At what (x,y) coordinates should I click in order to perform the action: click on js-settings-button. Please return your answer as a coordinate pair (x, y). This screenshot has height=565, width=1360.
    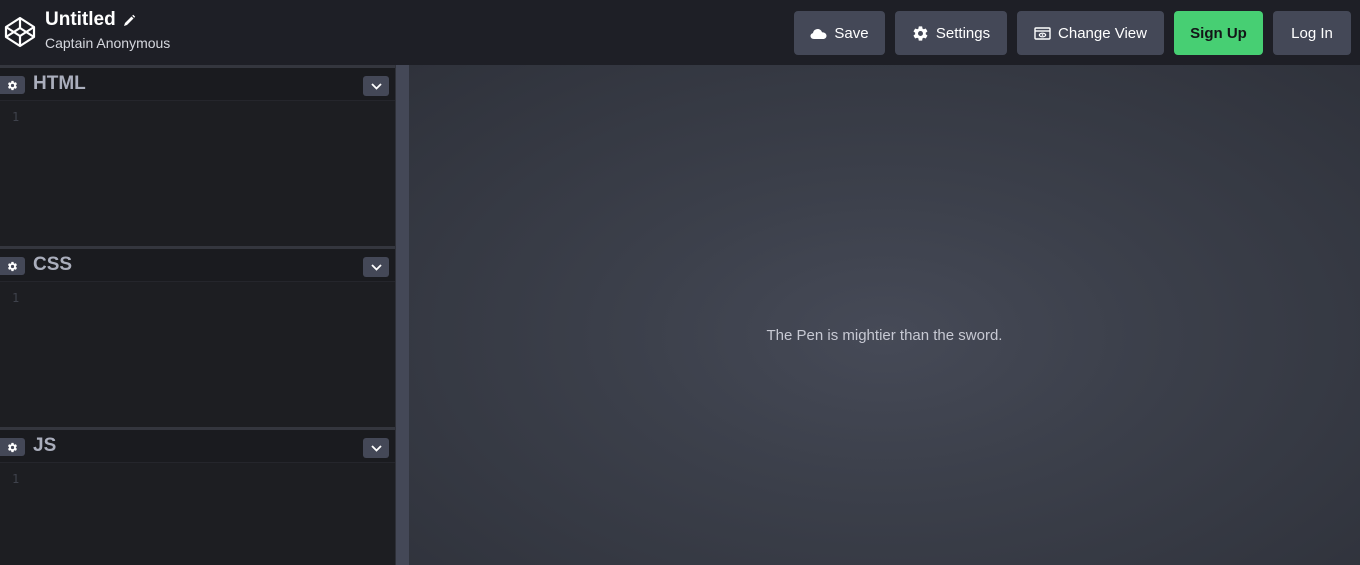
    Looking at the image, I should click on (12, 447).